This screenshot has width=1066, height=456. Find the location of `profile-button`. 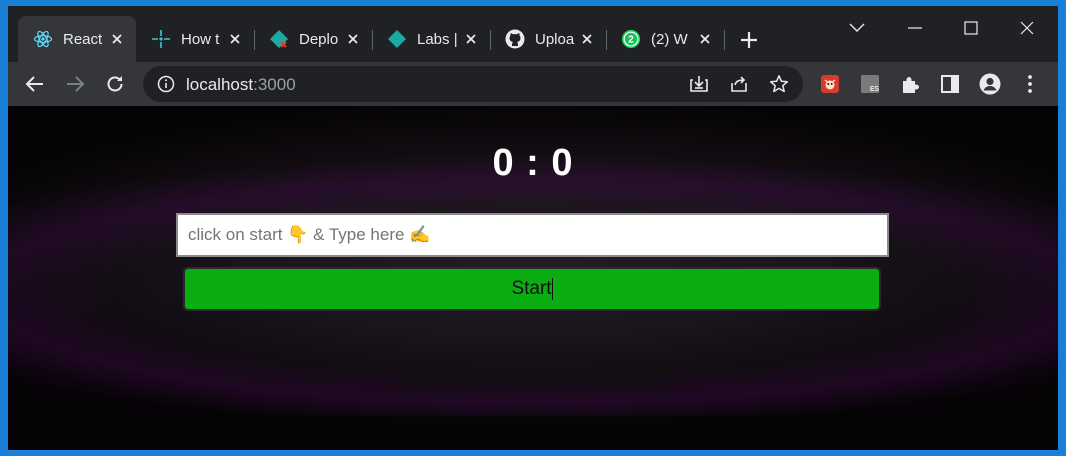

profile-button is located at coordinates (990, 84).